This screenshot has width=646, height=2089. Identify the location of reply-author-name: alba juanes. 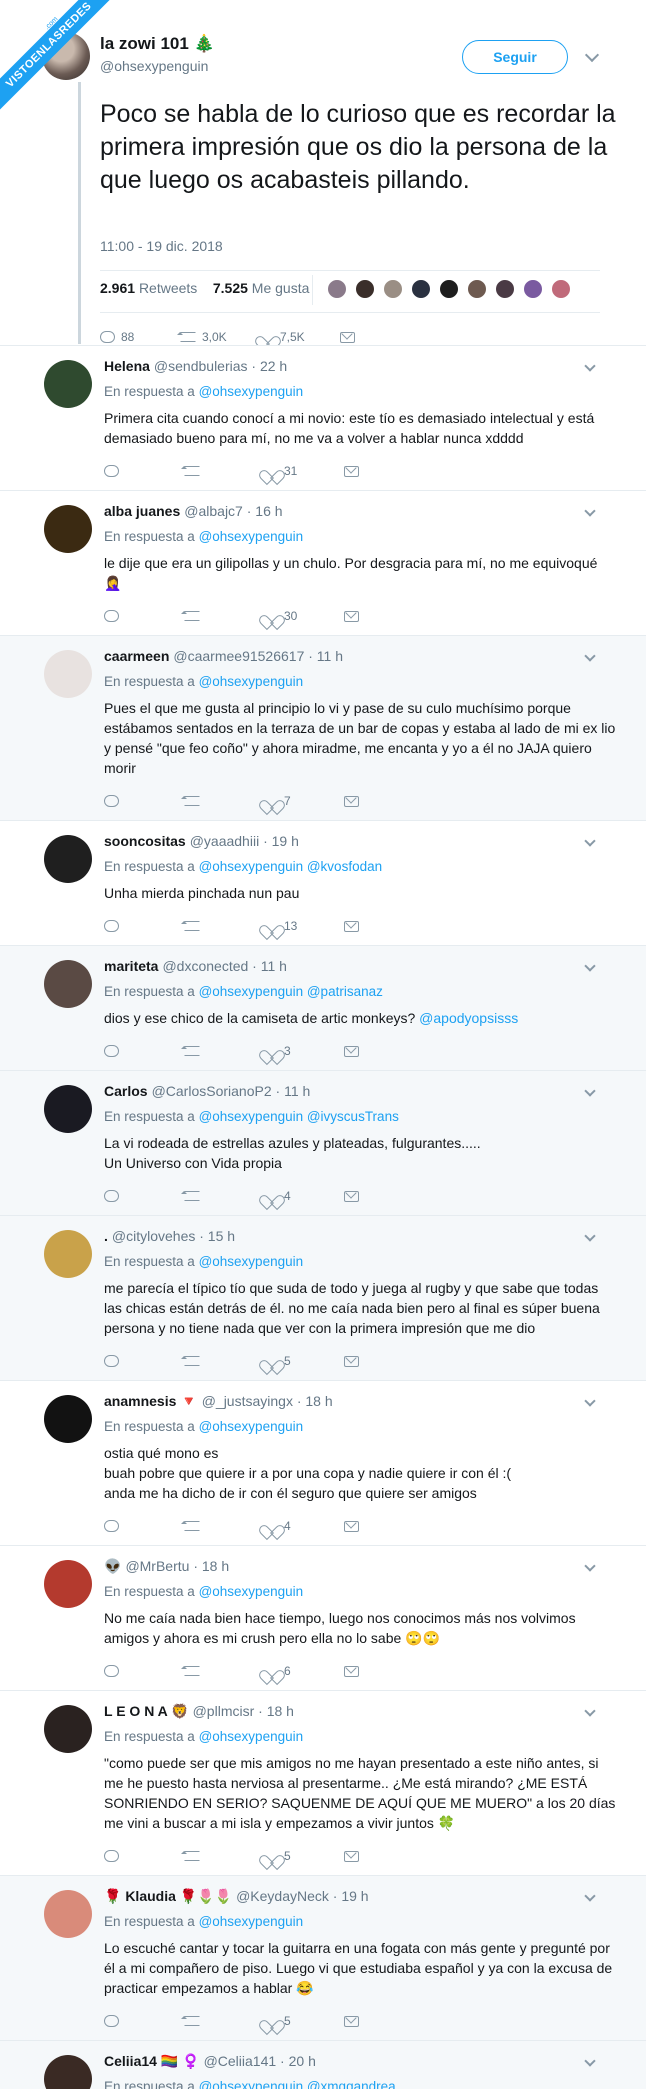
(142, 511).